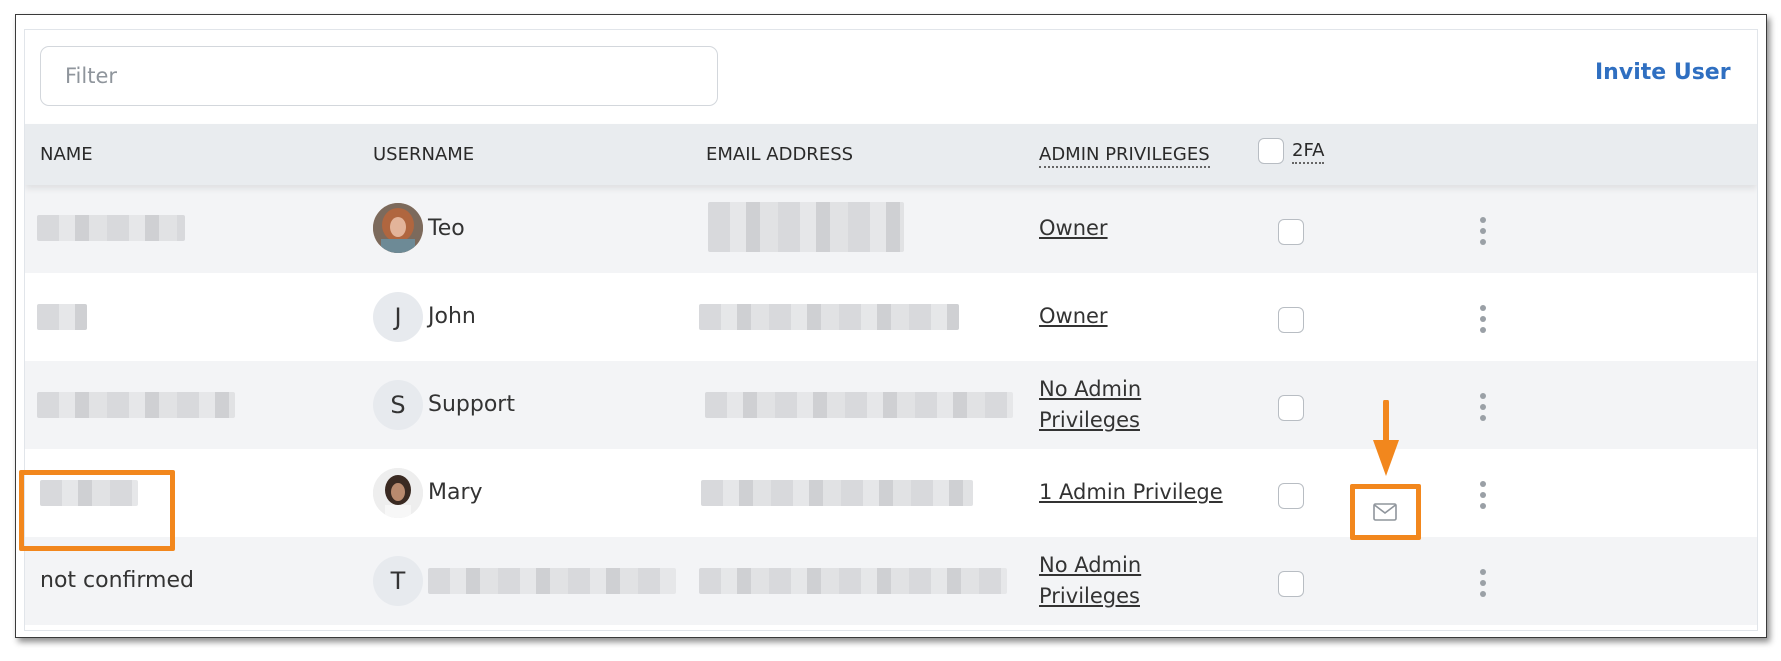  Describe the element at coordinates (379, 76) in the screenshot. I see `filter-input` at that location.